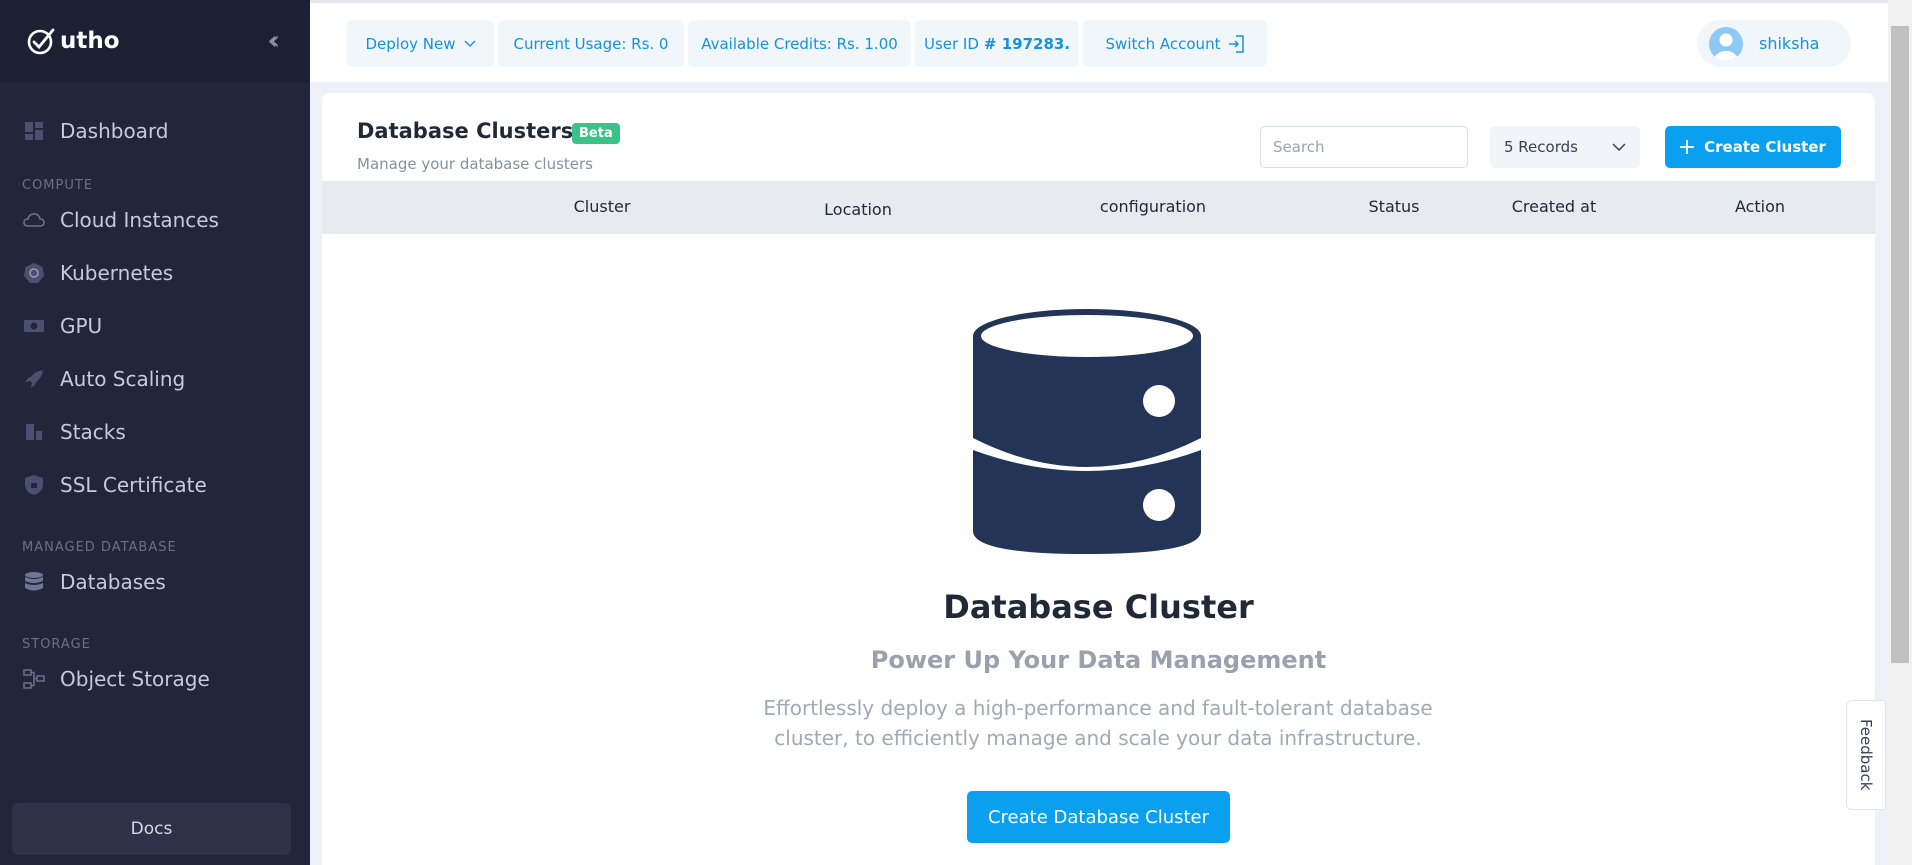 The width and height of the screenshot is (1912, 865). I want to click on kubernetes-icon, so click(34, 273).